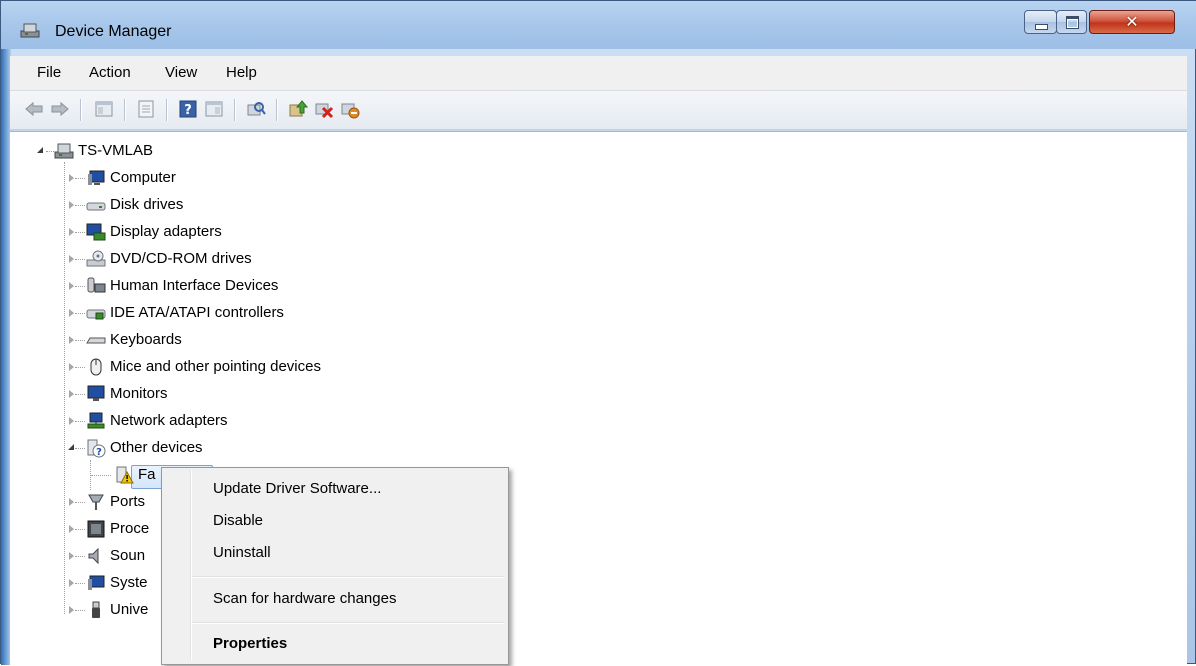 The image size is (1196, 666). What do you see at coordinates (146, 339) in the screenshot?
I see `tree-label: Keyboards` at bounding box center [146, 339].